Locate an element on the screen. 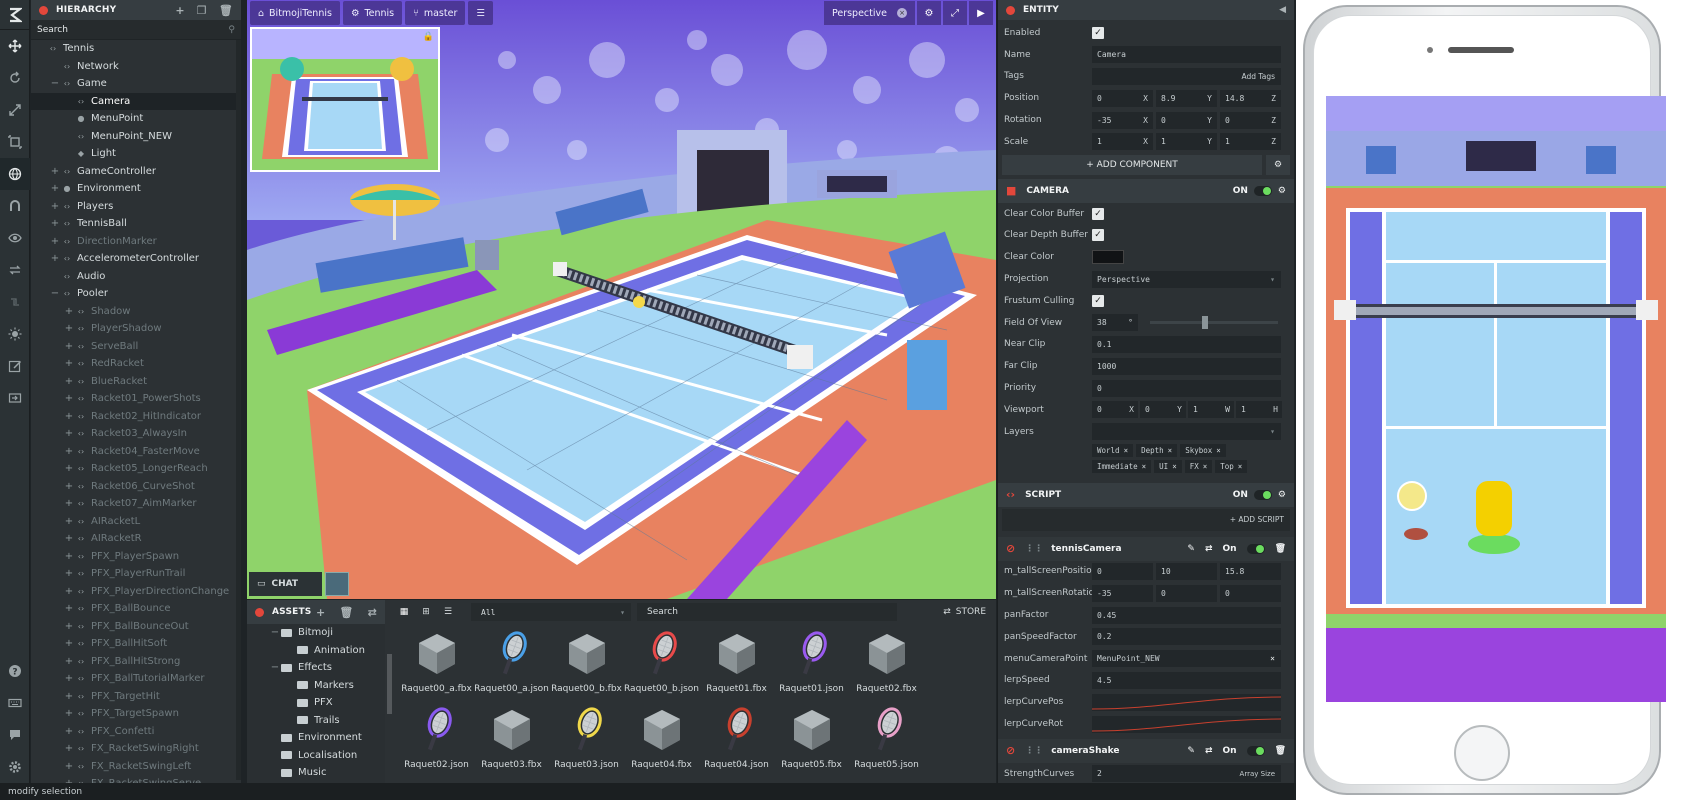 This screenshot has height=800, width=1697. near-clip-field: 0.1 is located at coordinates (1186, 344).